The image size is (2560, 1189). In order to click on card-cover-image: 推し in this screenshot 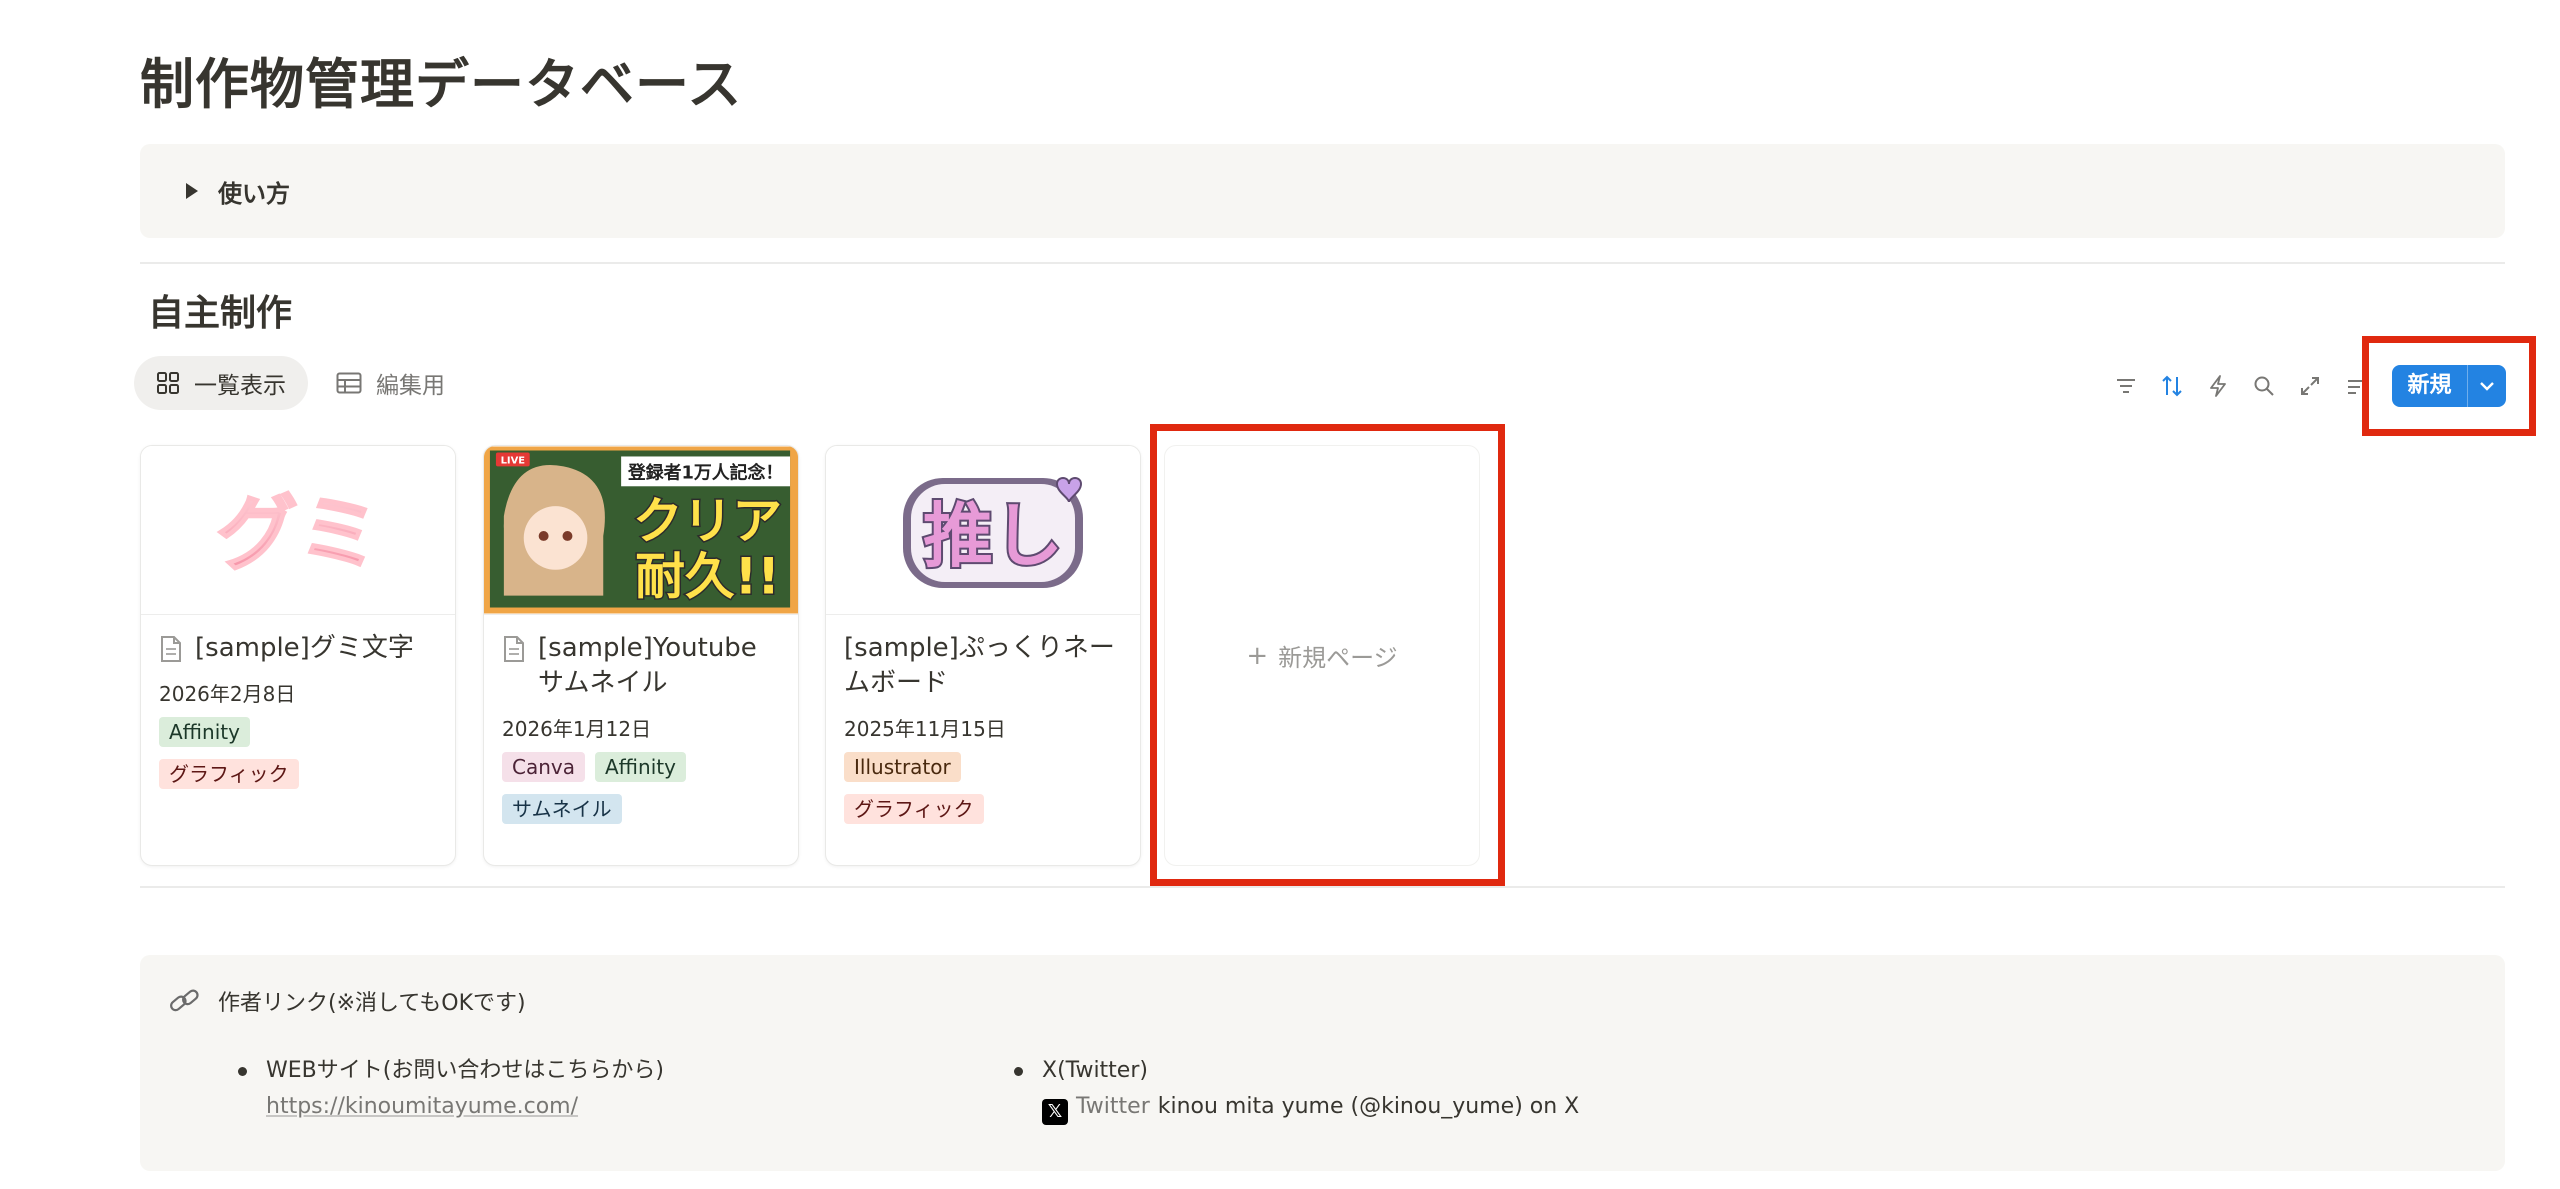, I will do `click(993, 532)`.